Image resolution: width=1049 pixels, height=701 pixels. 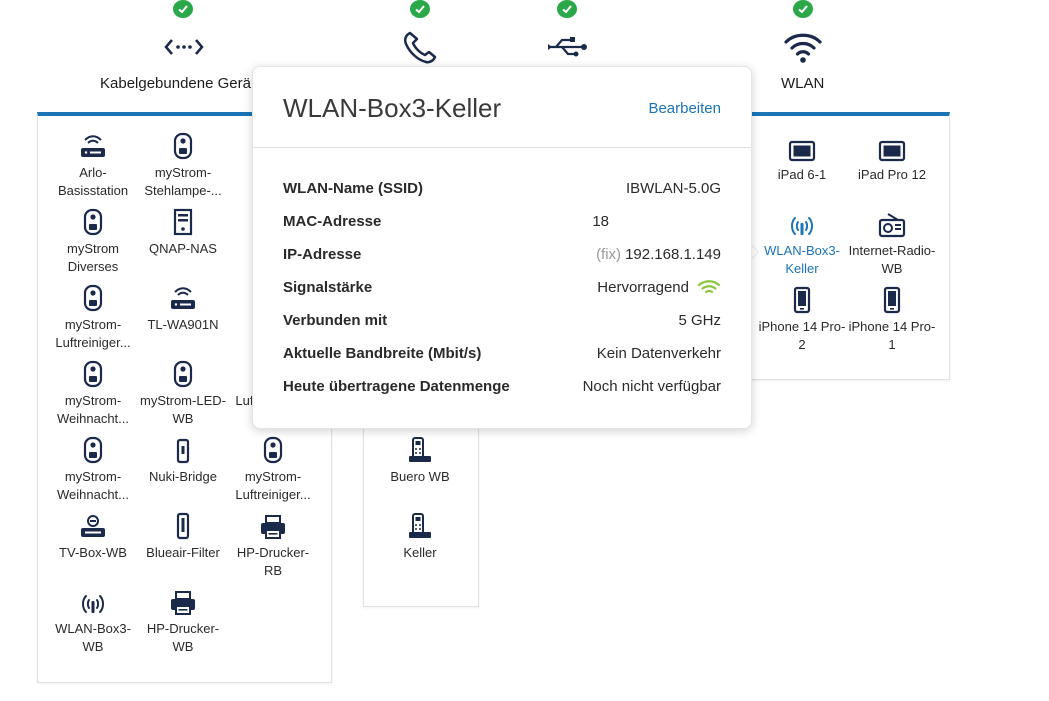 I want to click on device-name: Nuki-Bridge, so click(x=183, y=476).